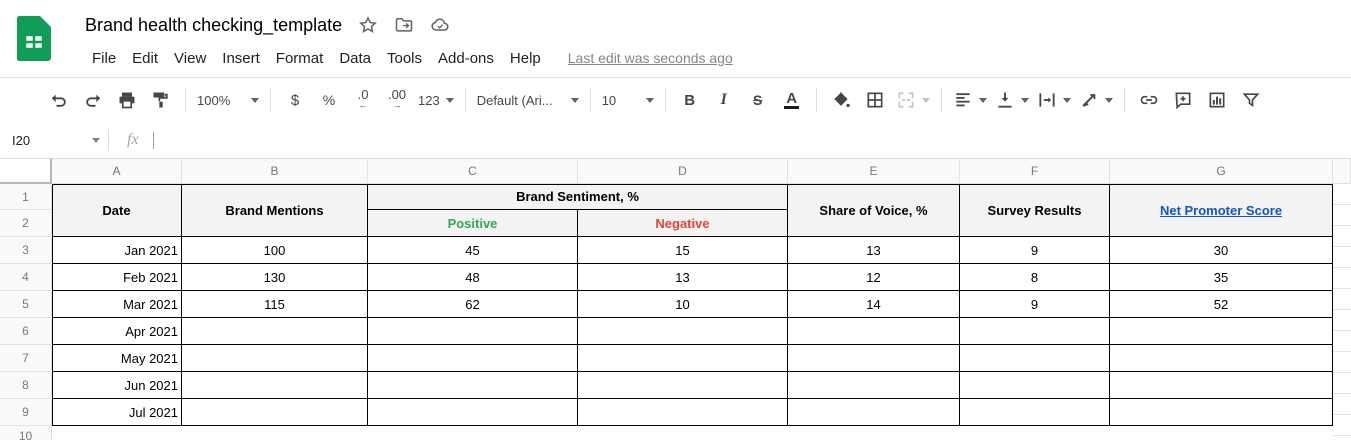 This screenshot has width=1351, height=442. What do you see at coordinates (26, 433) in the screenshot?
I see `row-header-10: 10` at bounding box center [26, 433].